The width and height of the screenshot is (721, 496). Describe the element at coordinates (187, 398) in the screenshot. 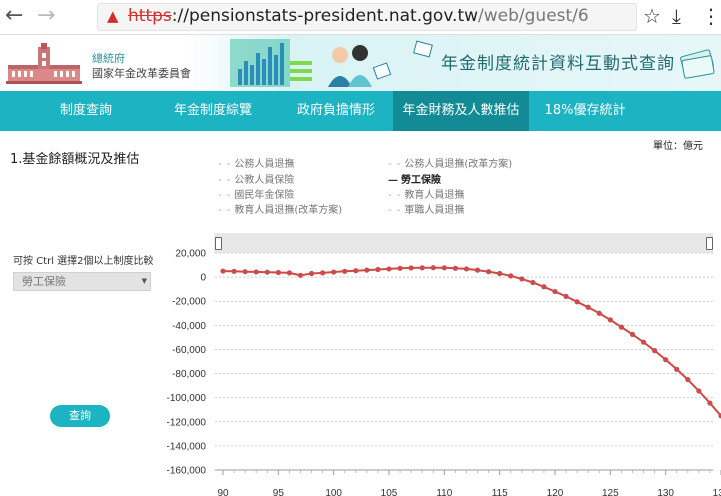

I see `y-tick-label: -100,000` at that location.